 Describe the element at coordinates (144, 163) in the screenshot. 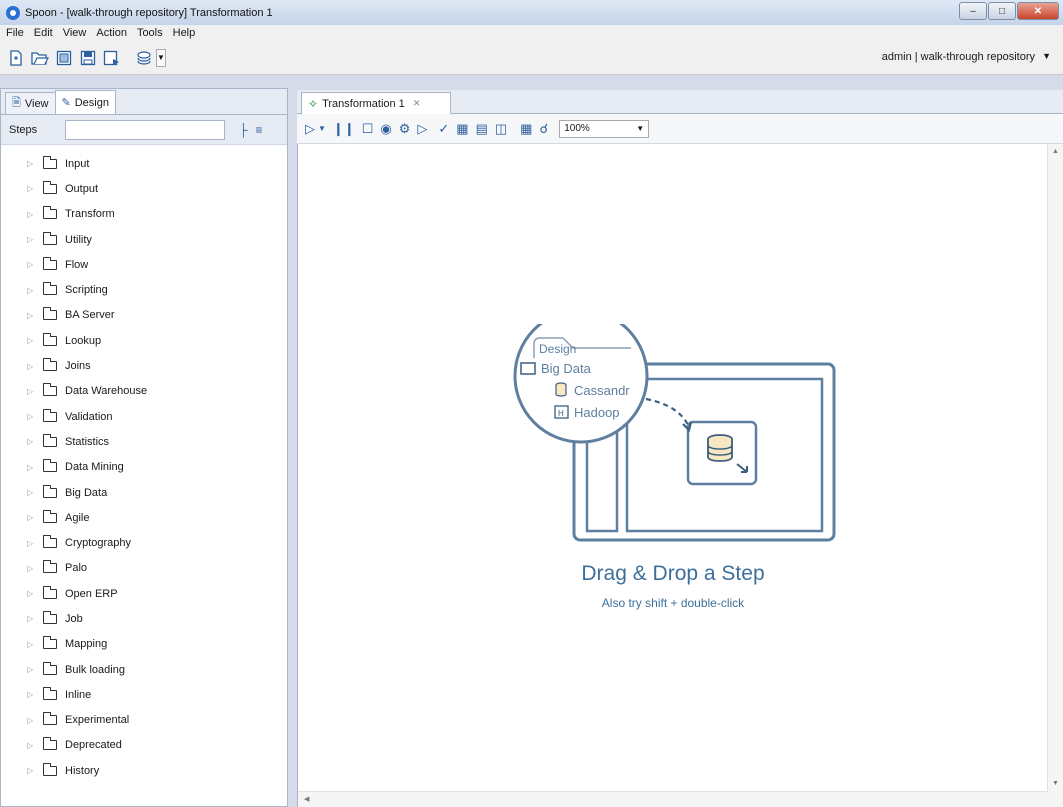

I see `step-category-input: ▷ Input` at that location.